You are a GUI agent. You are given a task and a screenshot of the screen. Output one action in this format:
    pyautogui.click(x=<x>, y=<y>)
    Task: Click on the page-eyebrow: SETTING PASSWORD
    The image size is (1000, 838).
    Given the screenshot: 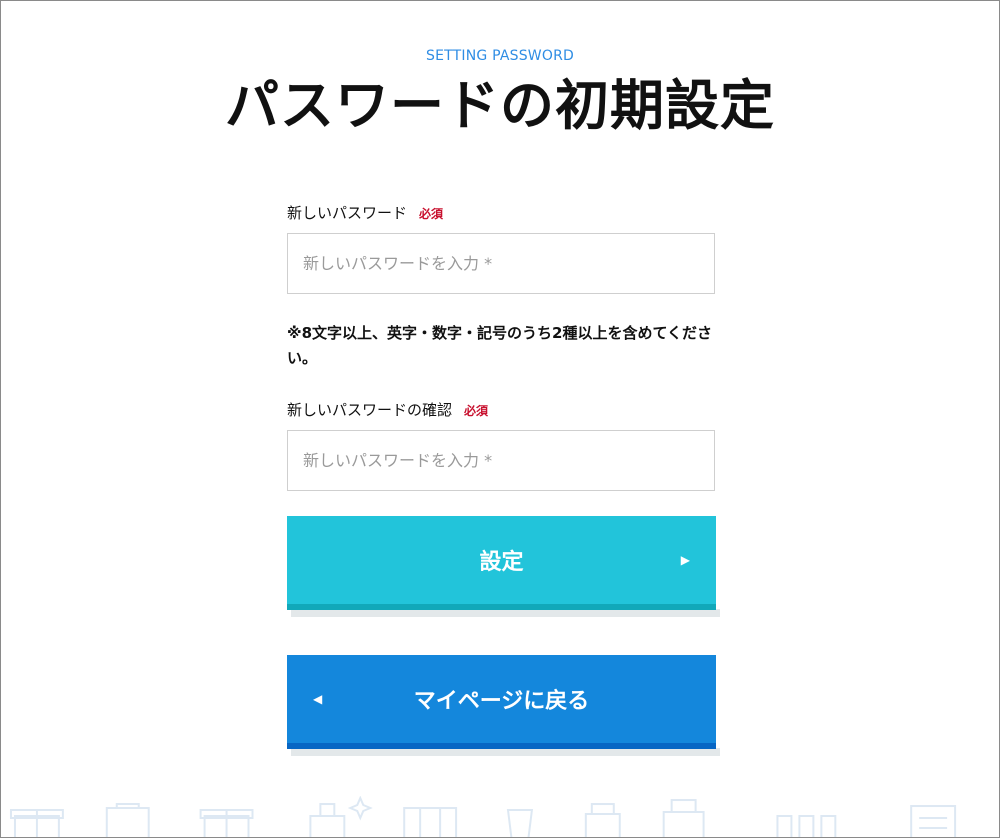 What is the action you would take?
    pyautogui.click(x=500, y=56)
    